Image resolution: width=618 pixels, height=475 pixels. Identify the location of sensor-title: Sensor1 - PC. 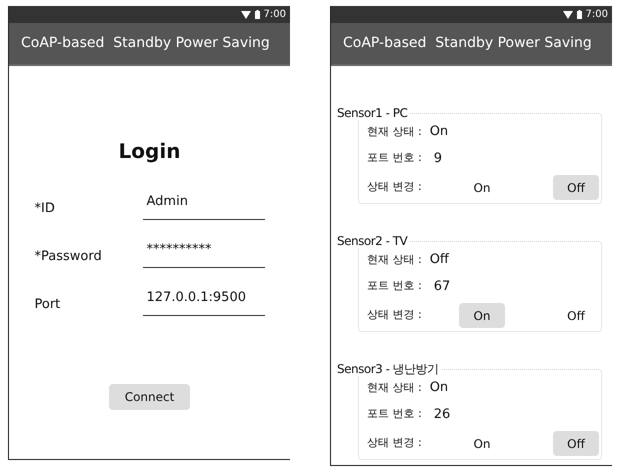
(373, 113).